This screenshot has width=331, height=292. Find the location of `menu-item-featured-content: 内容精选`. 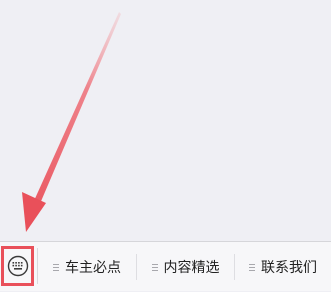

menu-item-featured-content: 内容精选 is located at coordinates (185, 267).